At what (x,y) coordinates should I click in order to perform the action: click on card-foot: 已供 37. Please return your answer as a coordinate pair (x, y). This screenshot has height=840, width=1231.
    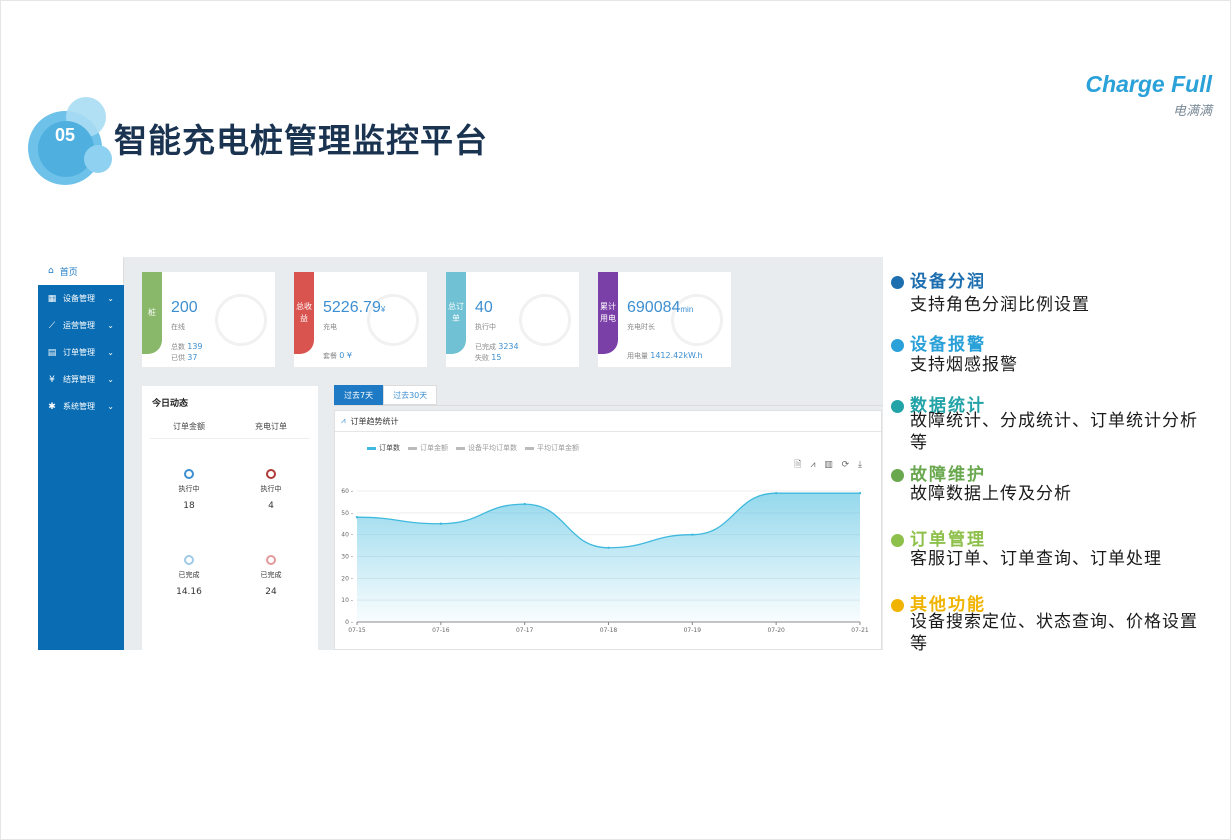
    Looking at the image, I should click on (184, 357).